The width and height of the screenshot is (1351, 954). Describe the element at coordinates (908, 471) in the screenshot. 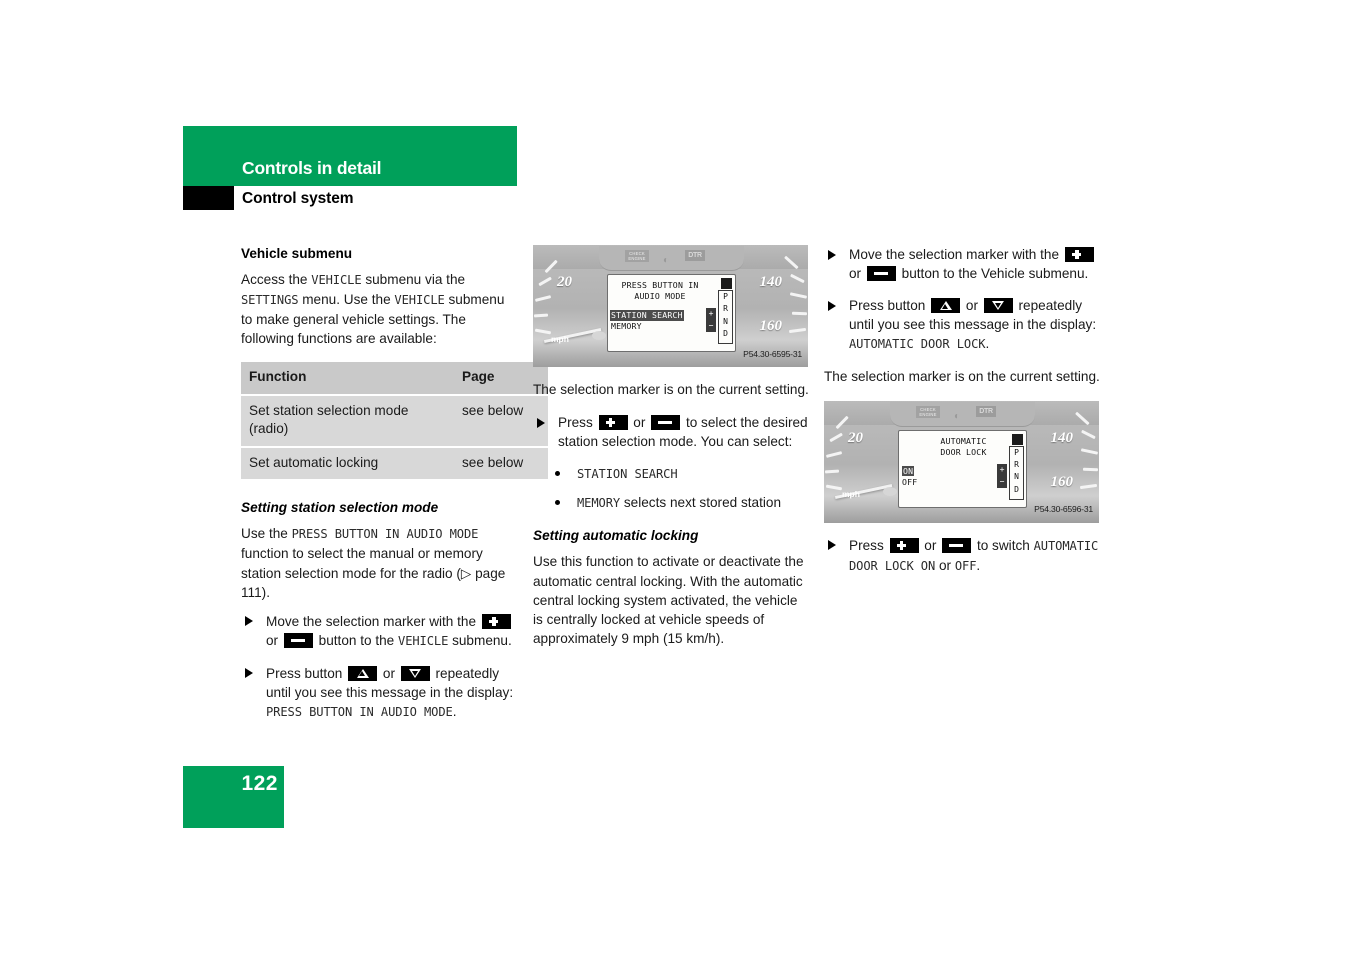

I see `lcd-option-selected: ON` at that location.